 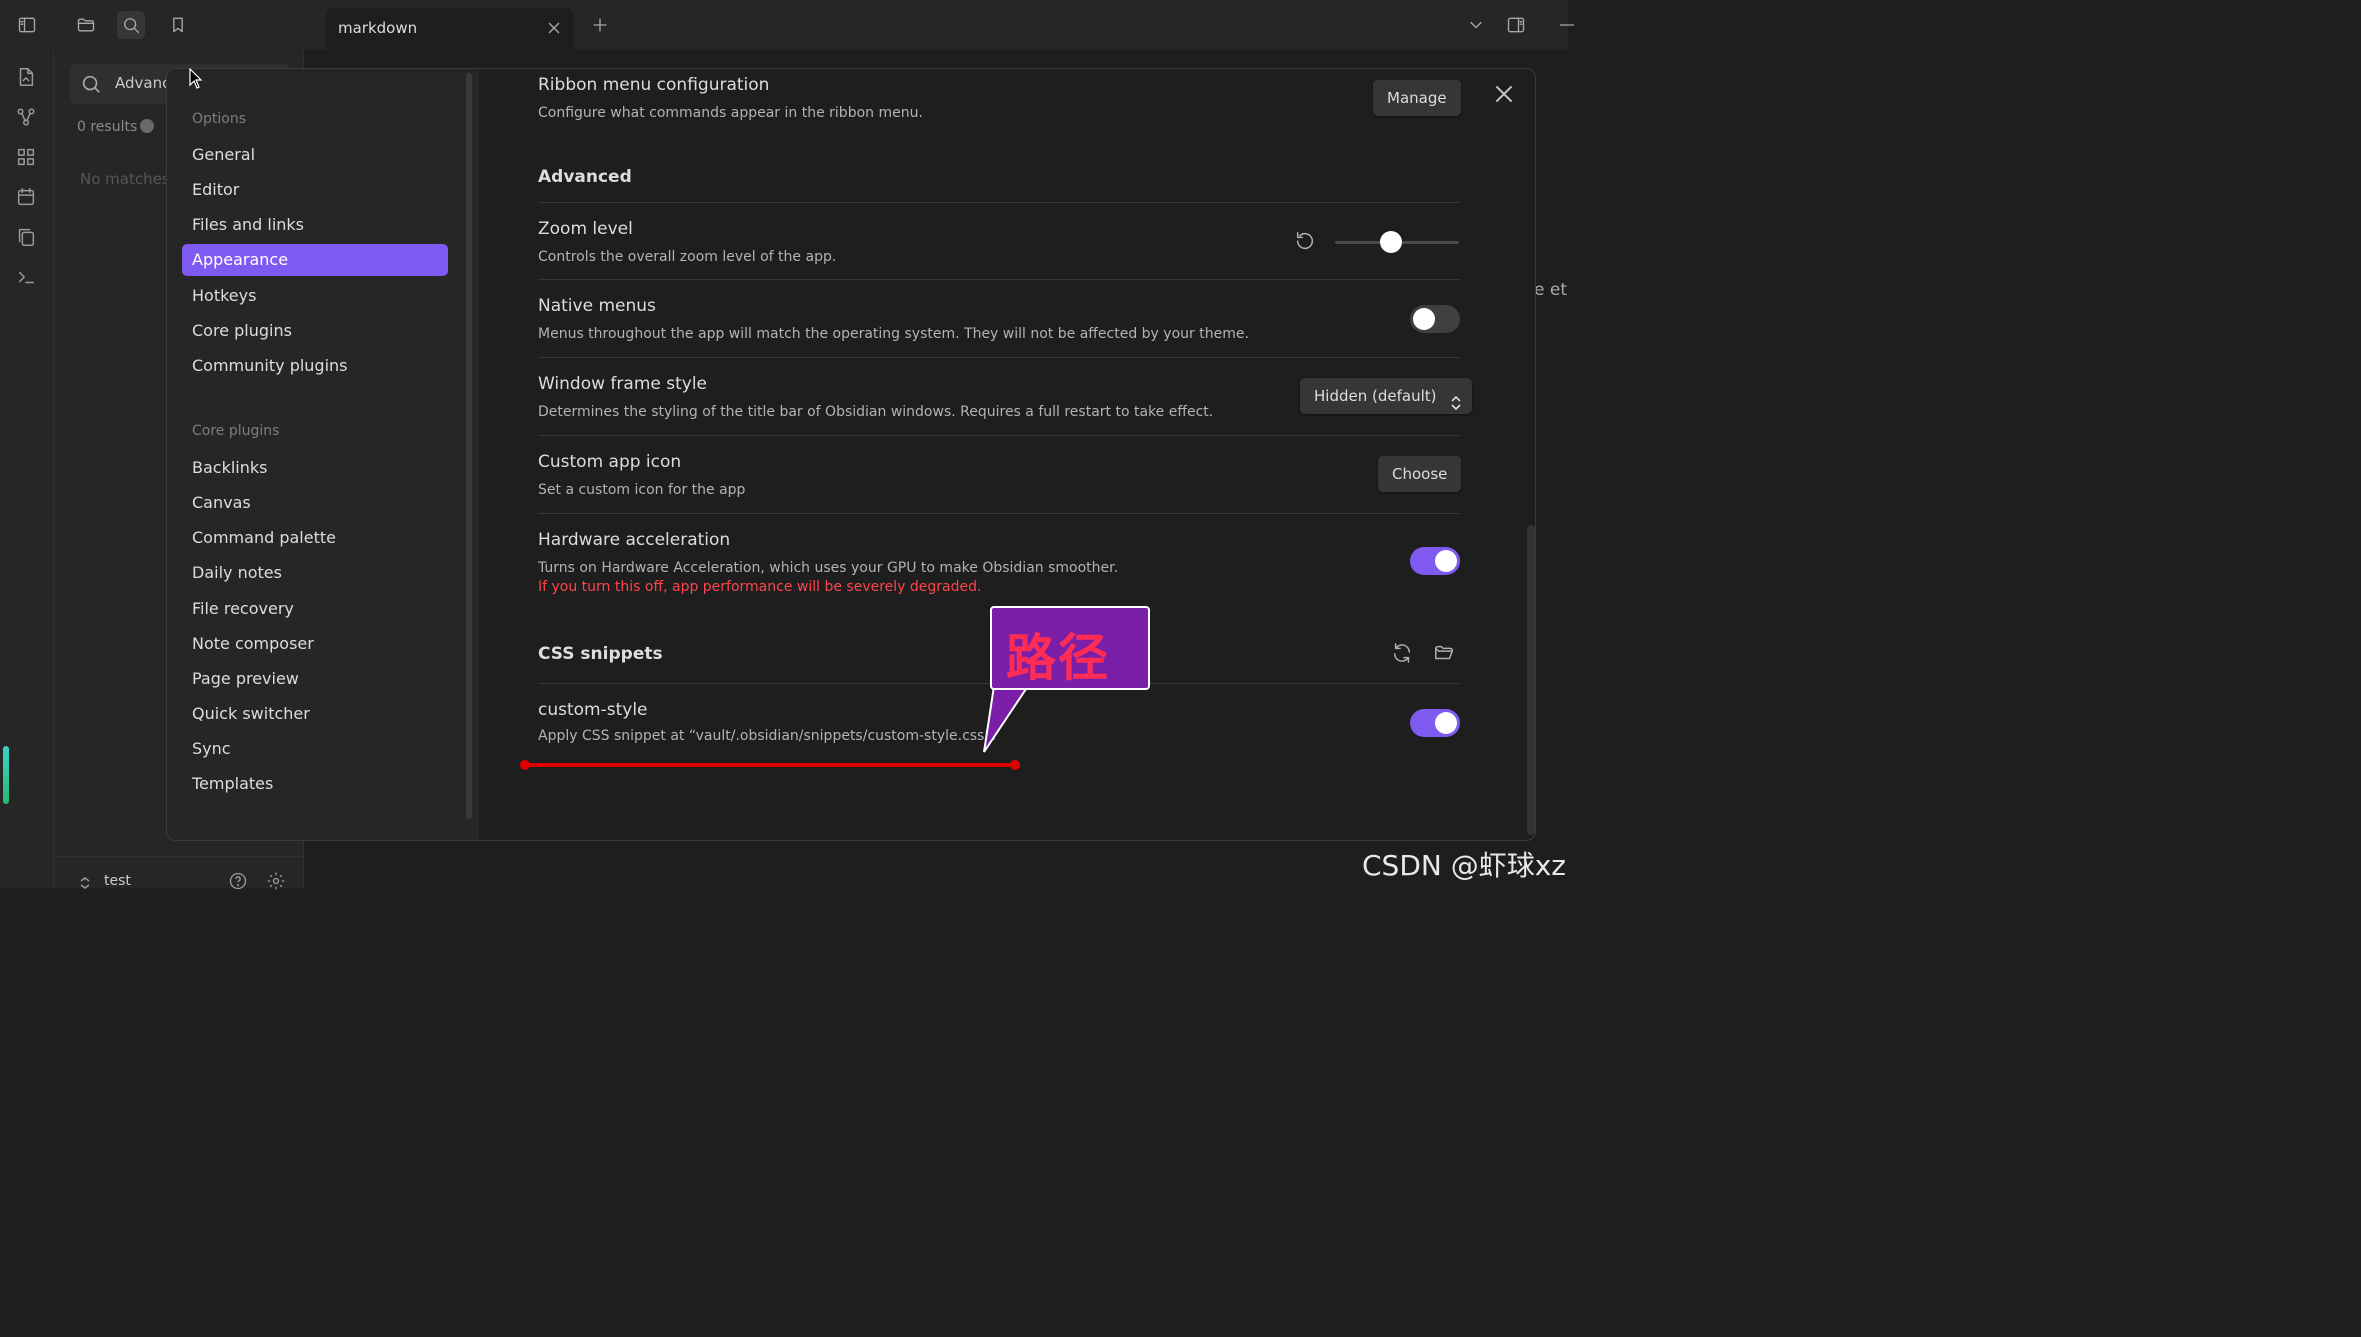 What do you see at coordinates (315, 644) in the screenshot?
I see `nav-item-note-composer: Note composer` at bounding box center [315, 644].